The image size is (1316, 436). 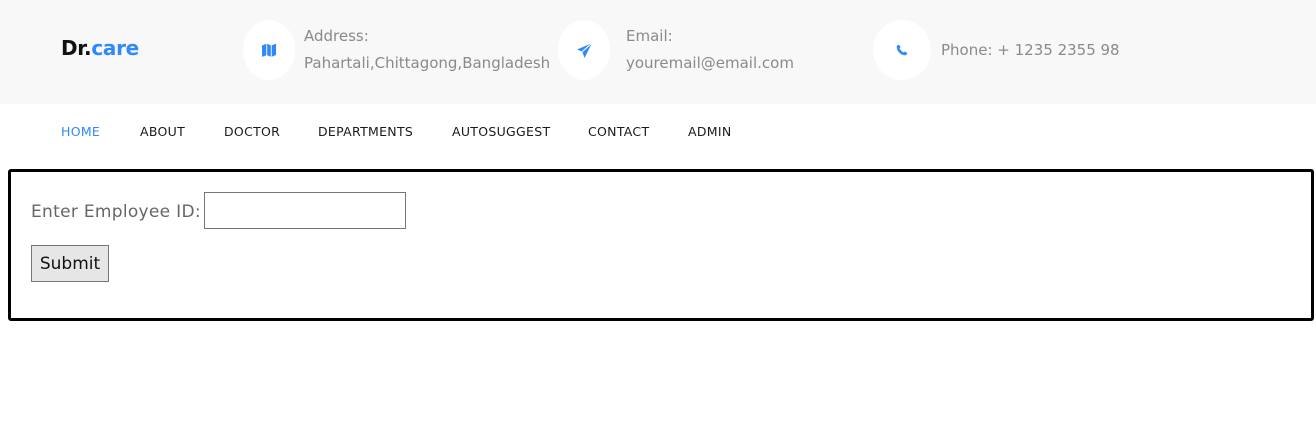 I want to click on address-label: Address:, so click(x=336, y=36).